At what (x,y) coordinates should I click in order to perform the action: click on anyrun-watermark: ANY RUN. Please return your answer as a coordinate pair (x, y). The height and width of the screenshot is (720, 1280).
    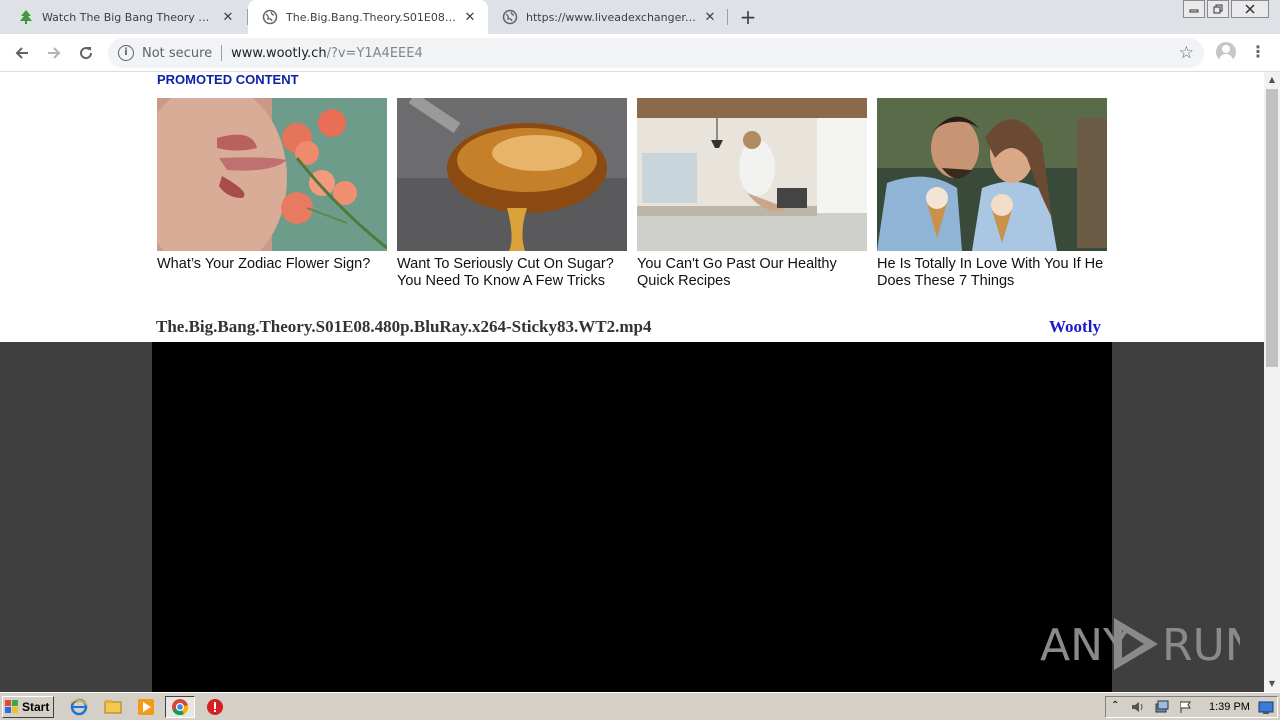
    Looking at the image, I should click on (1149, 644).